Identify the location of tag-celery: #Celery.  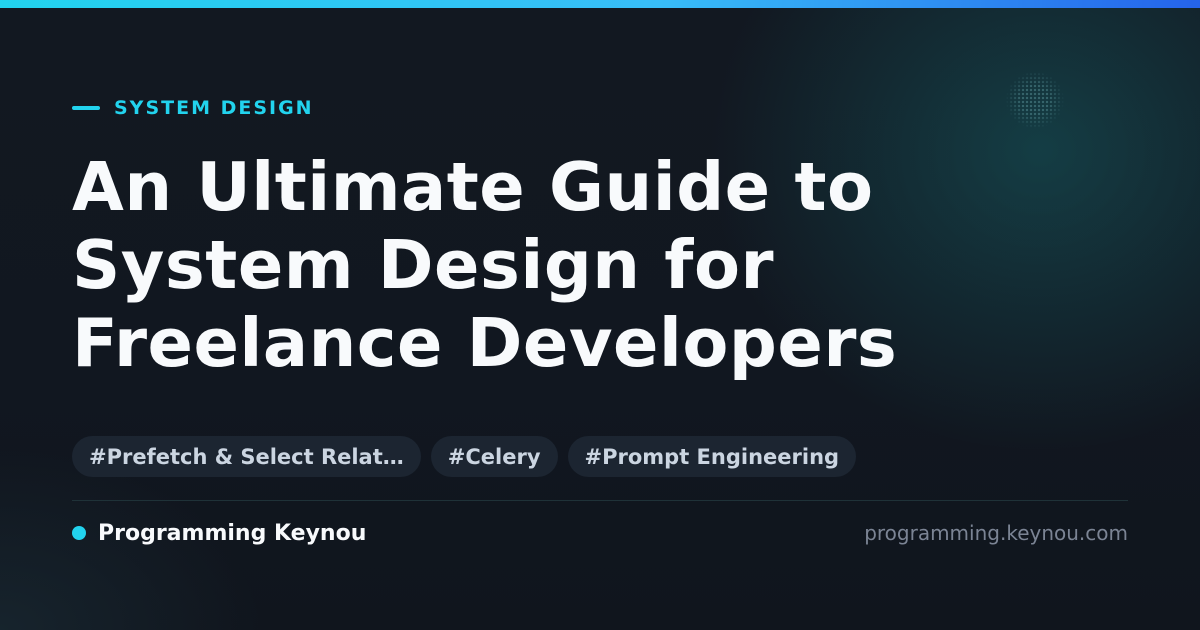
(494, 456).